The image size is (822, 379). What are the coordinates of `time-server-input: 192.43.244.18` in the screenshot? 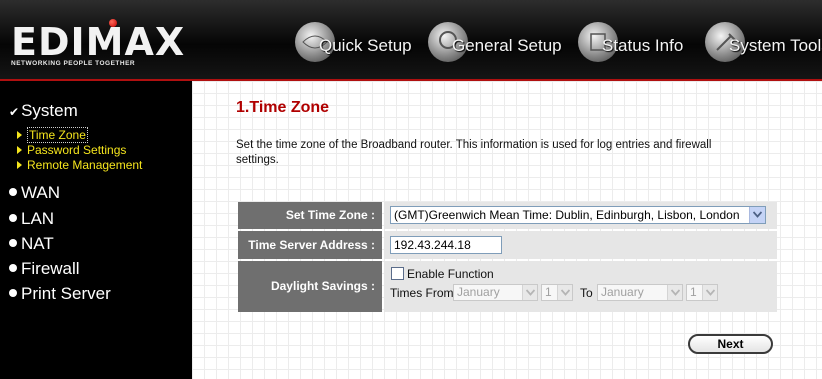 It's located at (446, 245).